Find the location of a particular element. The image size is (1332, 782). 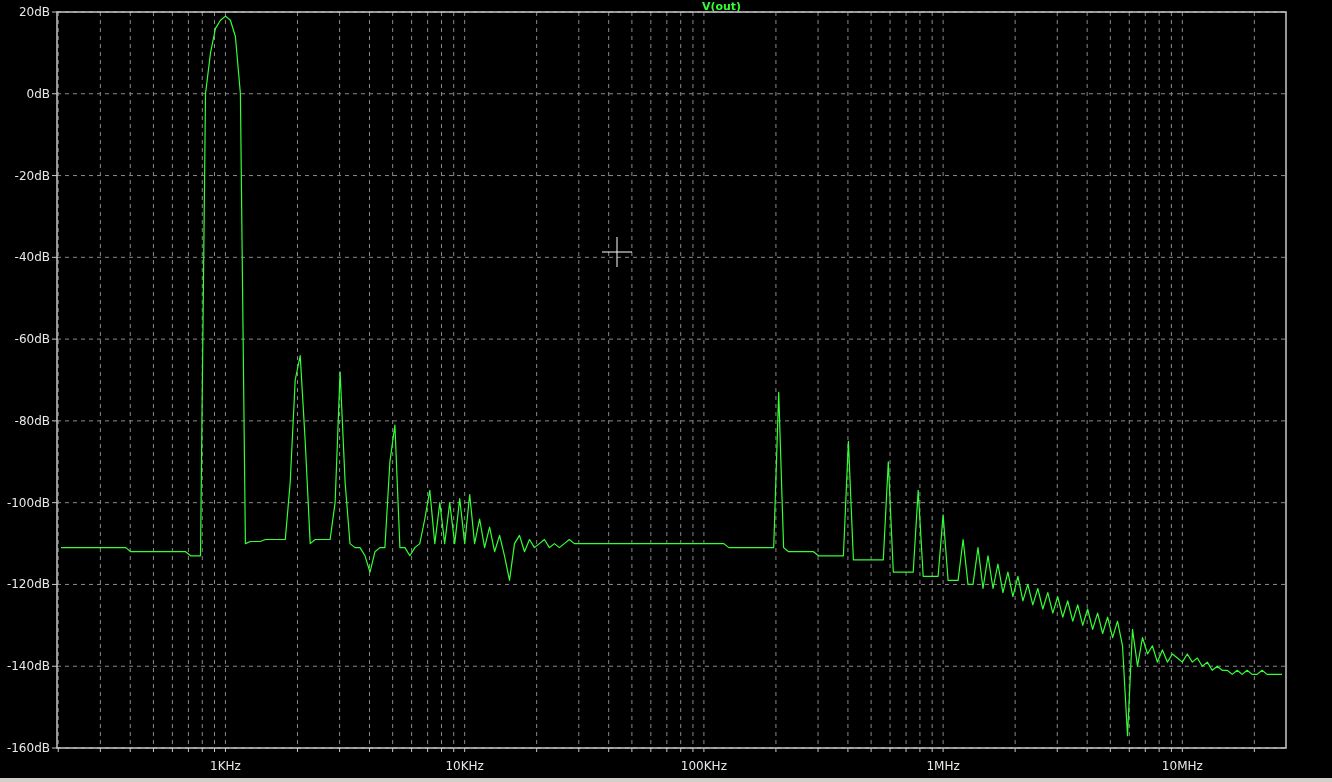

y-tick-label: -40dB is located at coordinates (32, 257).